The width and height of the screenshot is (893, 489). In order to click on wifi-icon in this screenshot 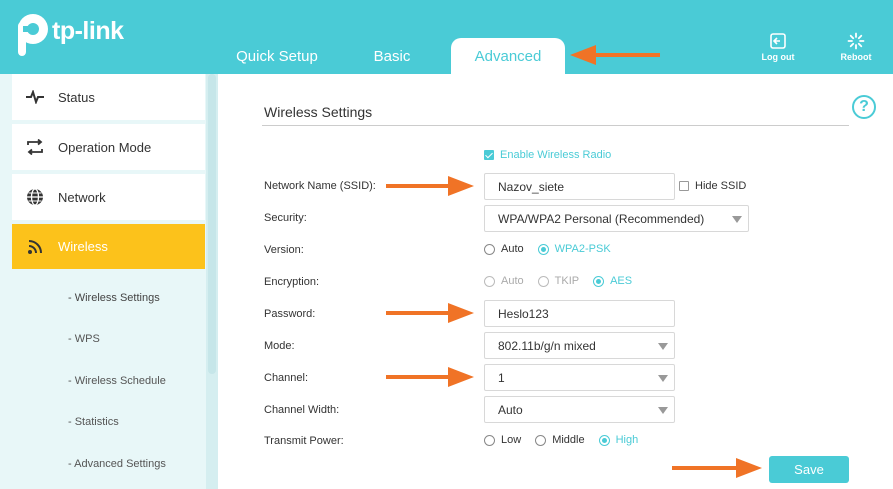, I will do `click(35, 247)`.